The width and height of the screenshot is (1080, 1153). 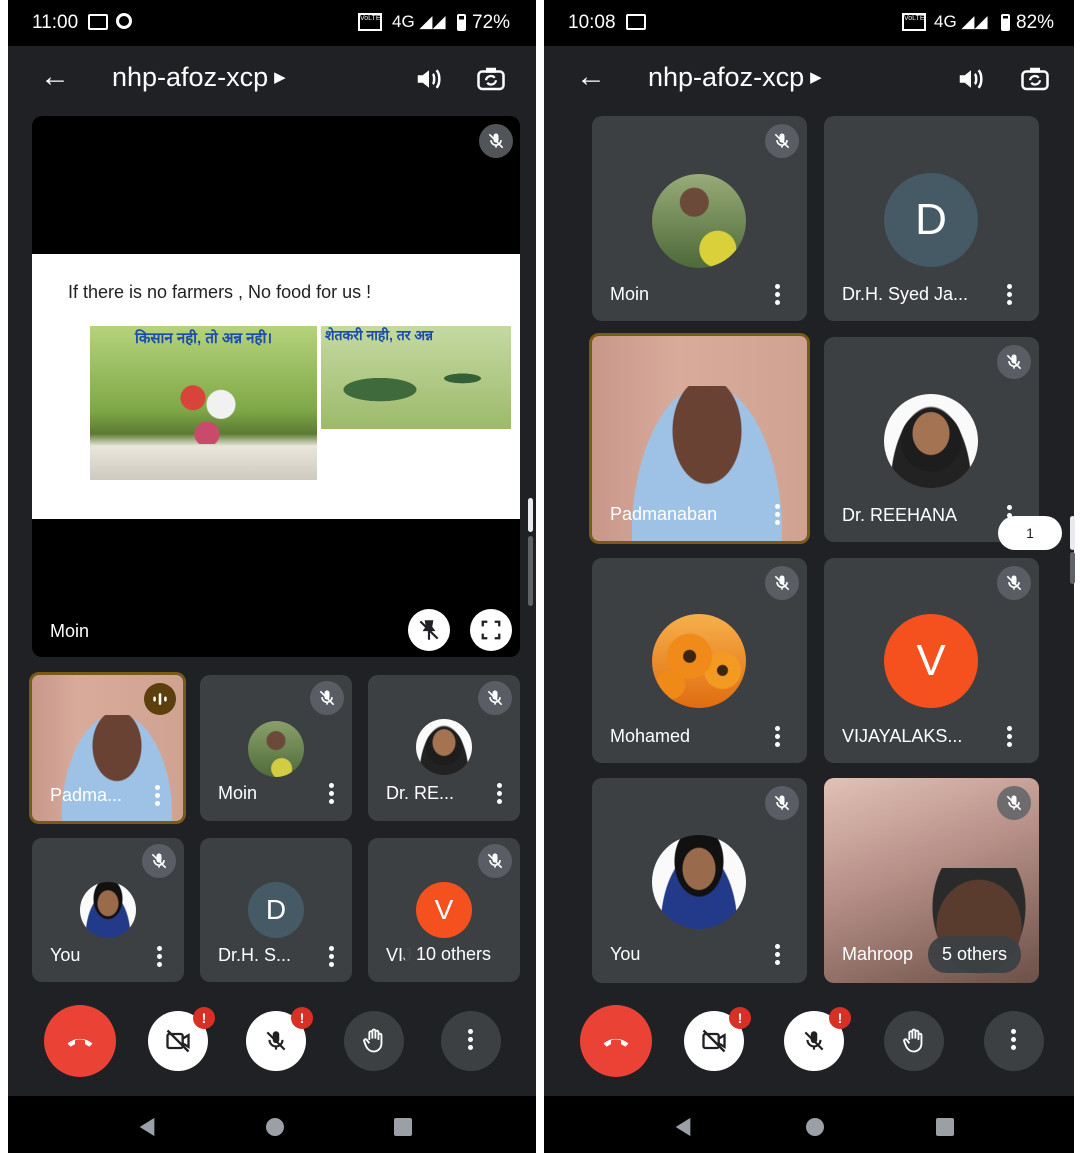 I want to click on end-call-icon, so click(x=616, y=1042).